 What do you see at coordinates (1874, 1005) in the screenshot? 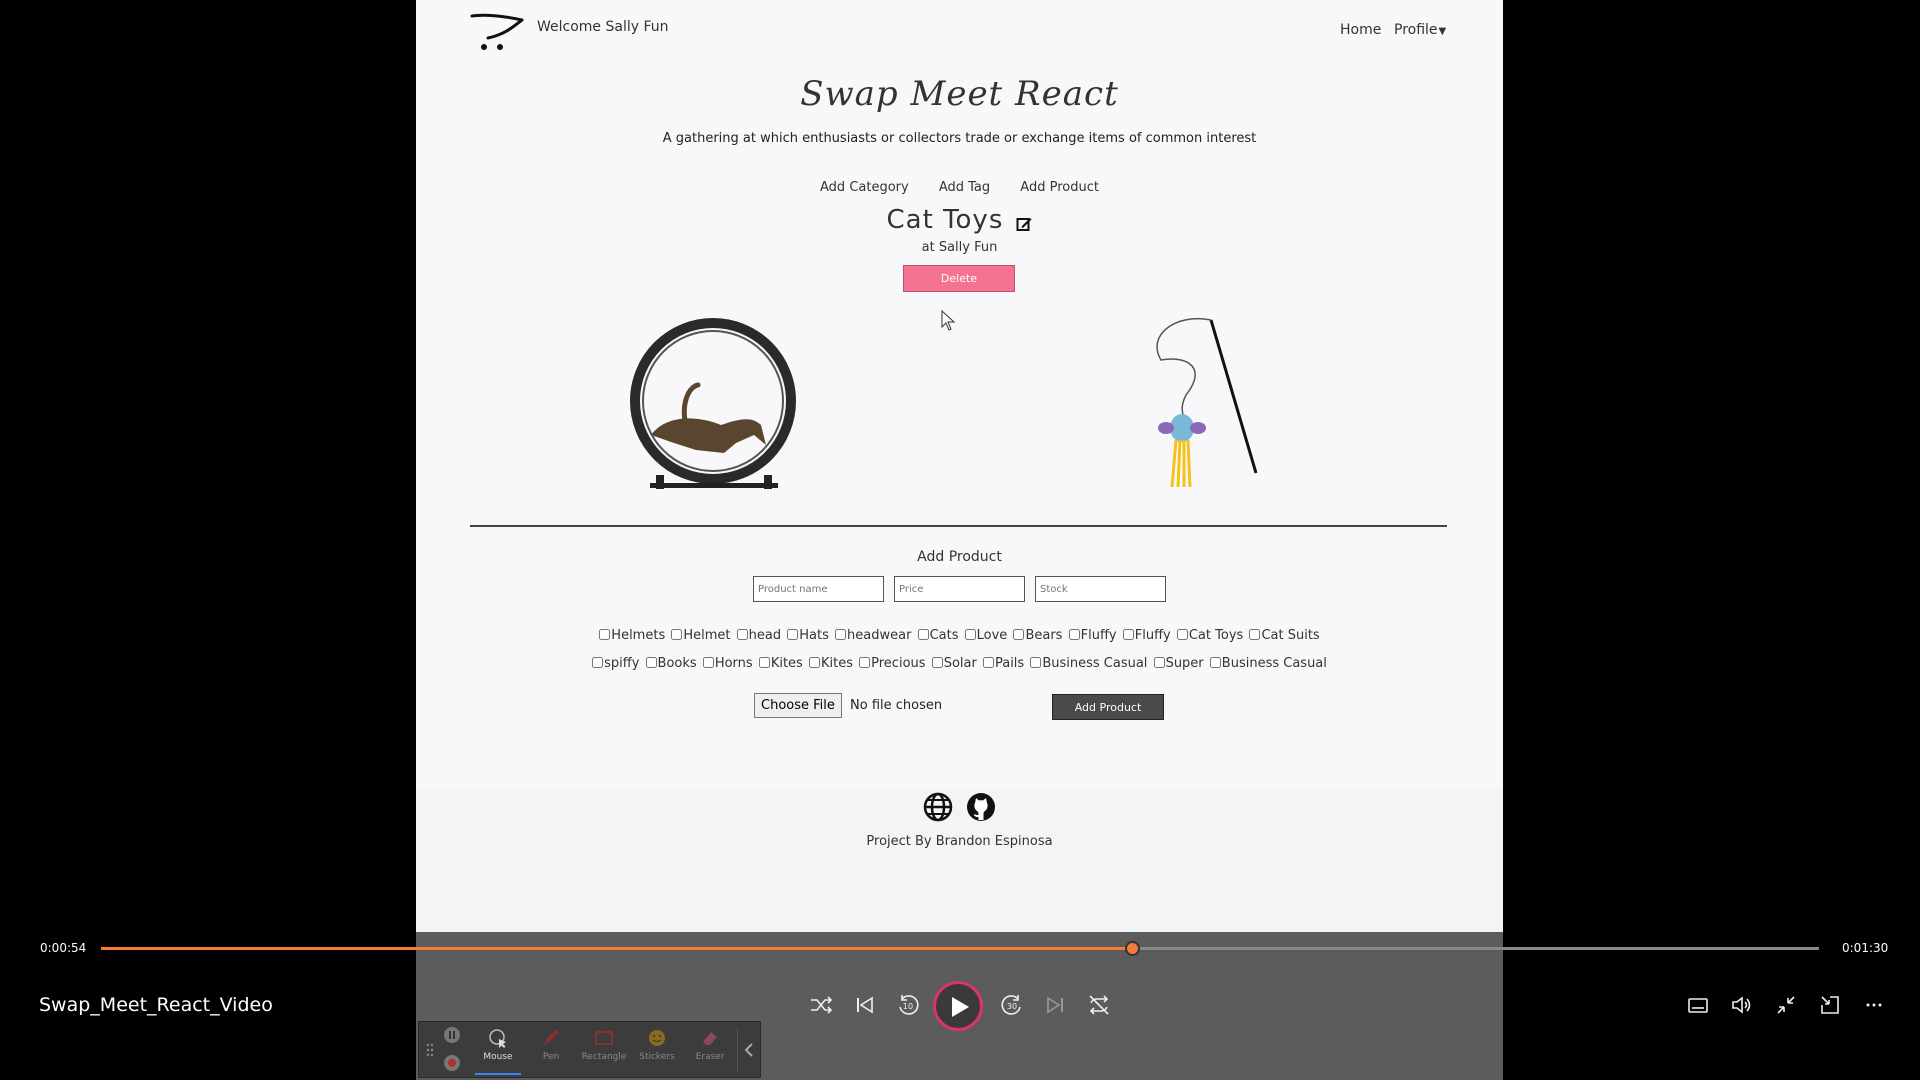
I see `more-icon` at bounding box center [1874, 1005].